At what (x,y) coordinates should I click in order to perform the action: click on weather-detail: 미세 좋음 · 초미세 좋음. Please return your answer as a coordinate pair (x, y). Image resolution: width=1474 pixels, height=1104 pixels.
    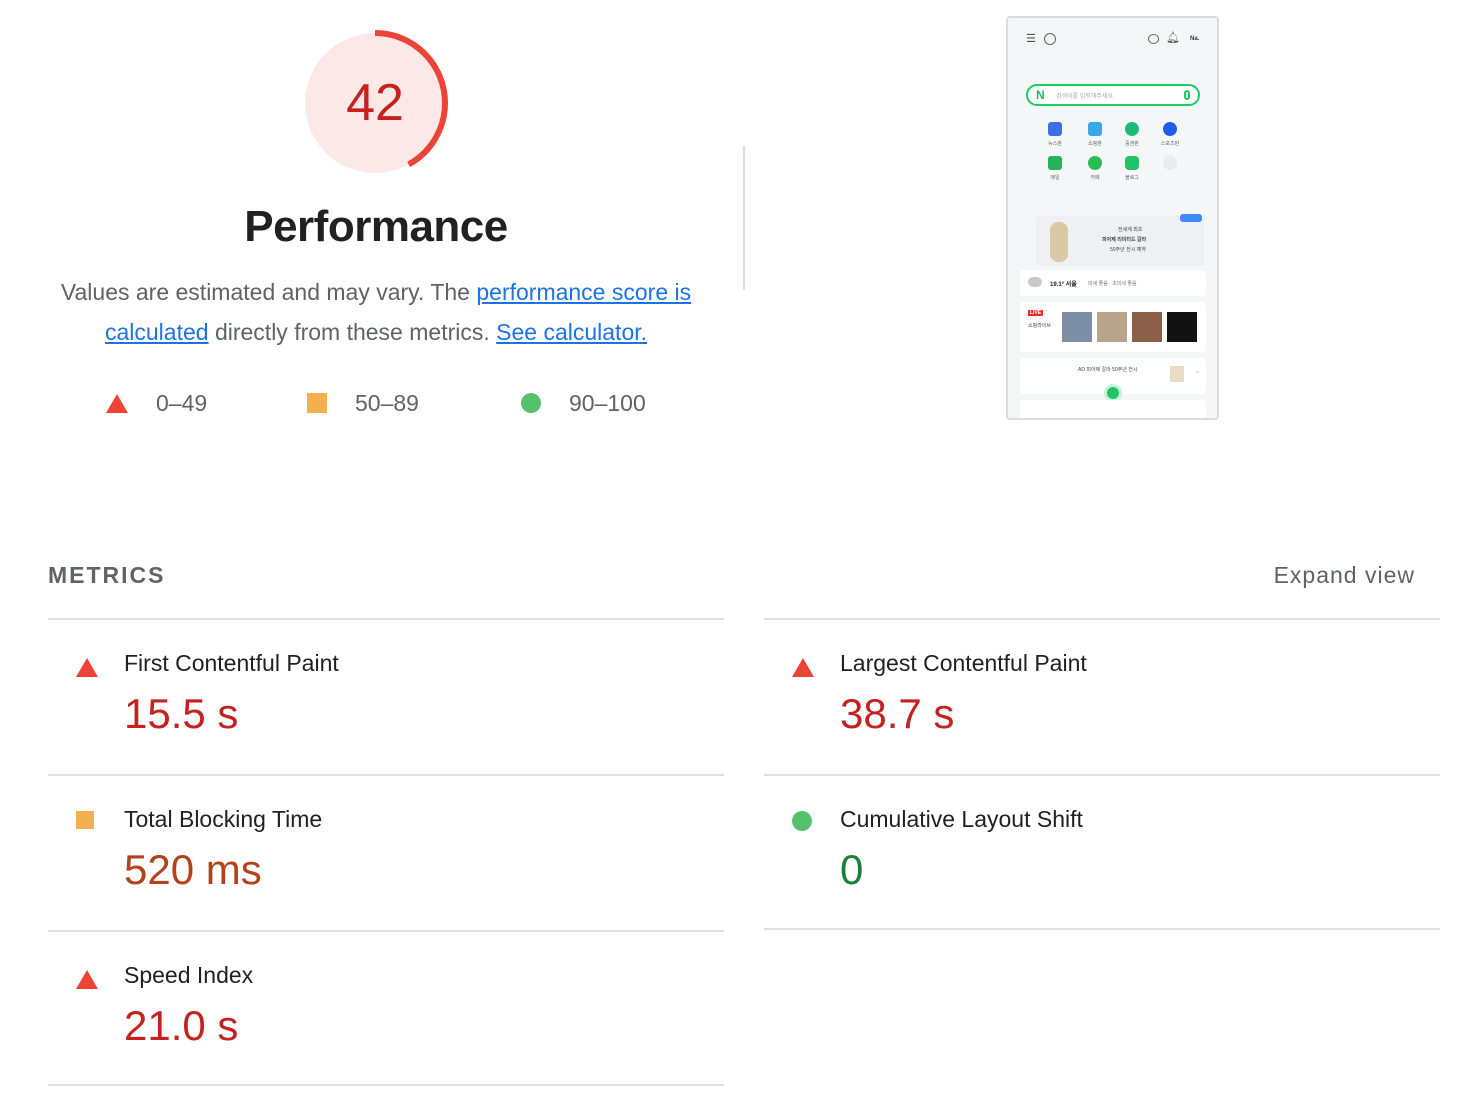
    Looking at the image, I should click on (1112, 284).